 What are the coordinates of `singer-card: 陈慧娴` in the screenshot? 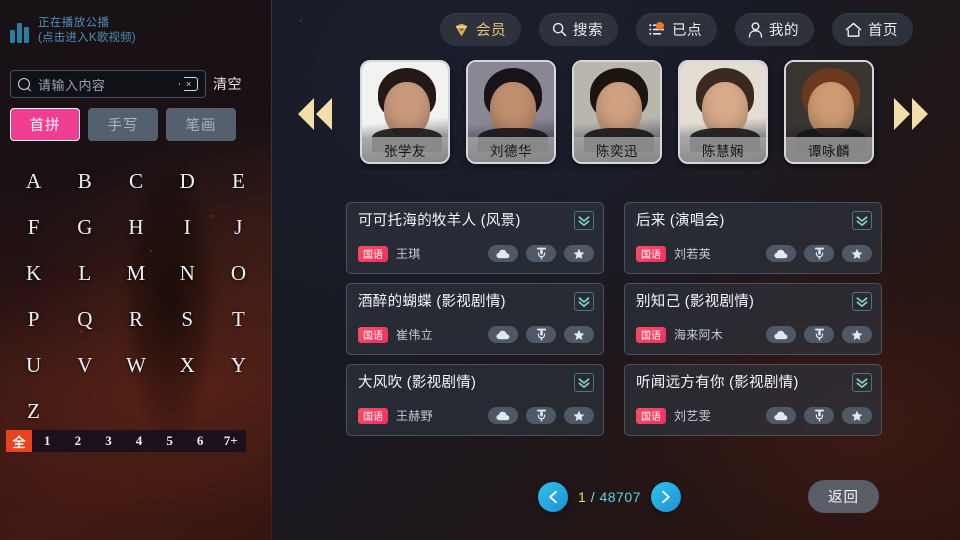 It's located at (723, 112).